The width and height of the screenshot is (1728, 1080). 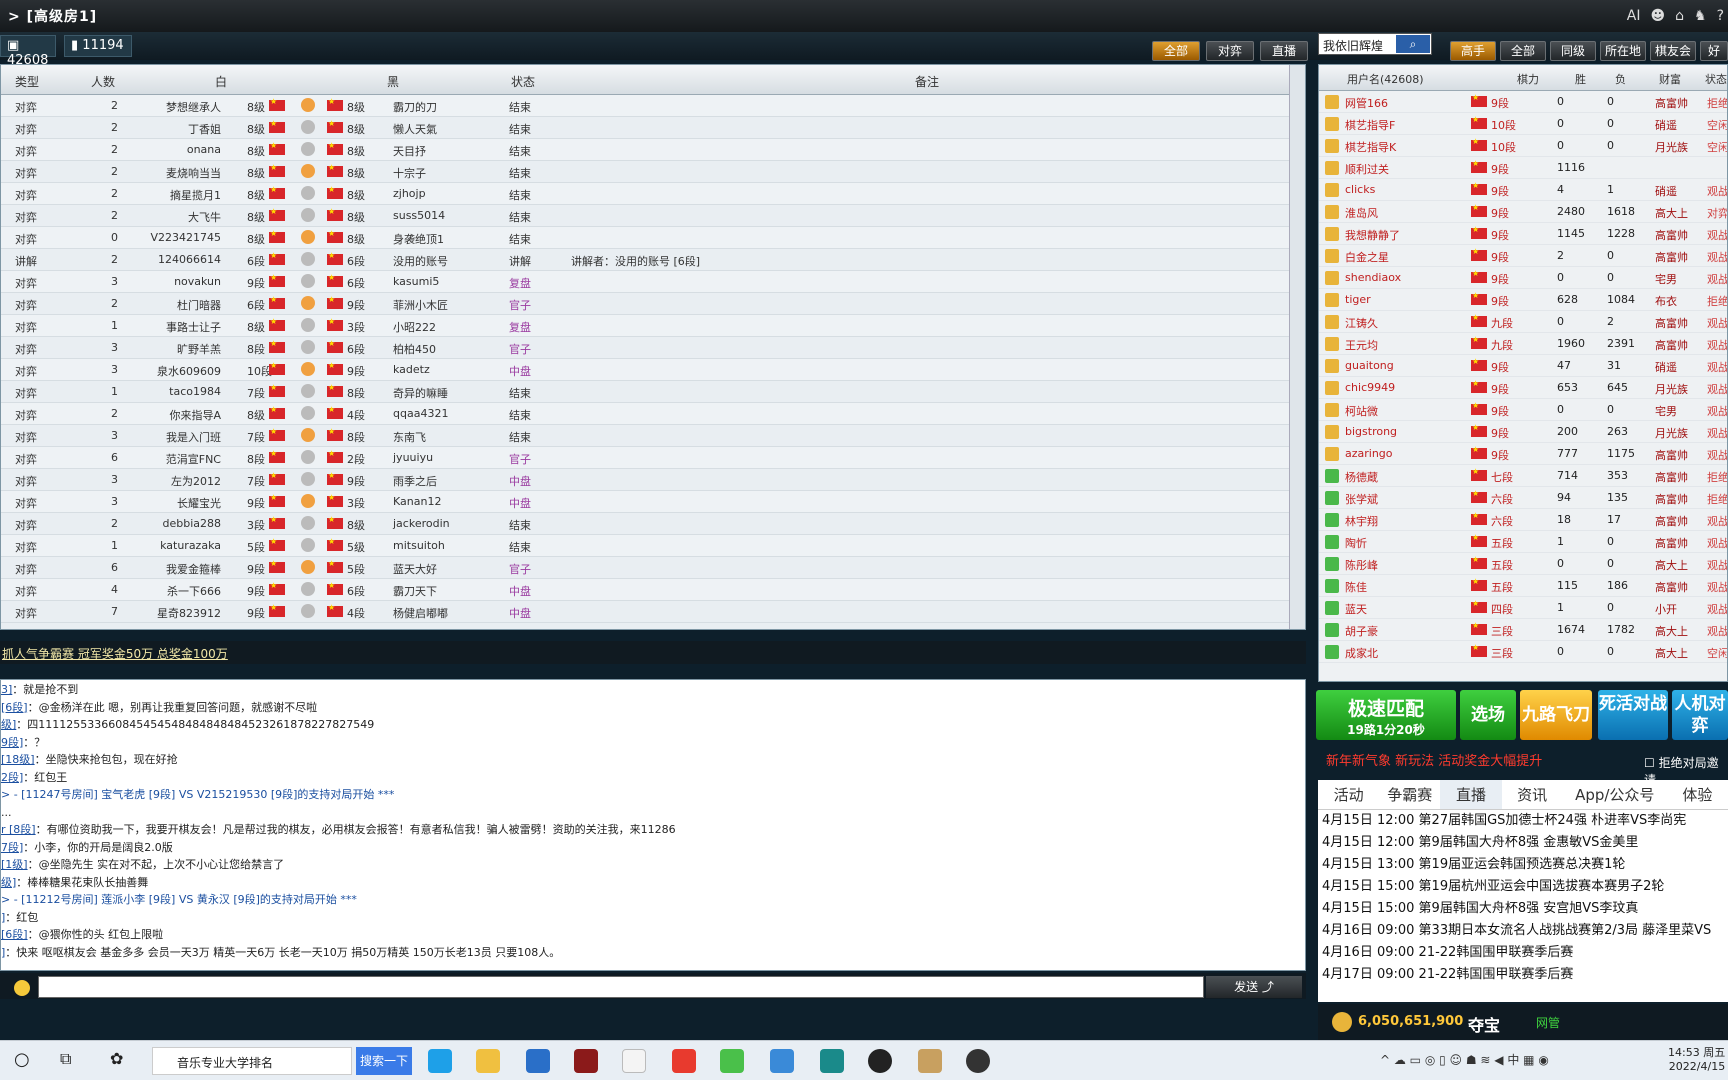 I want to click on table-row: 对弈 2 丁香姐 8级 8级 懒人天氣 结束, so click(x=653, y=128).